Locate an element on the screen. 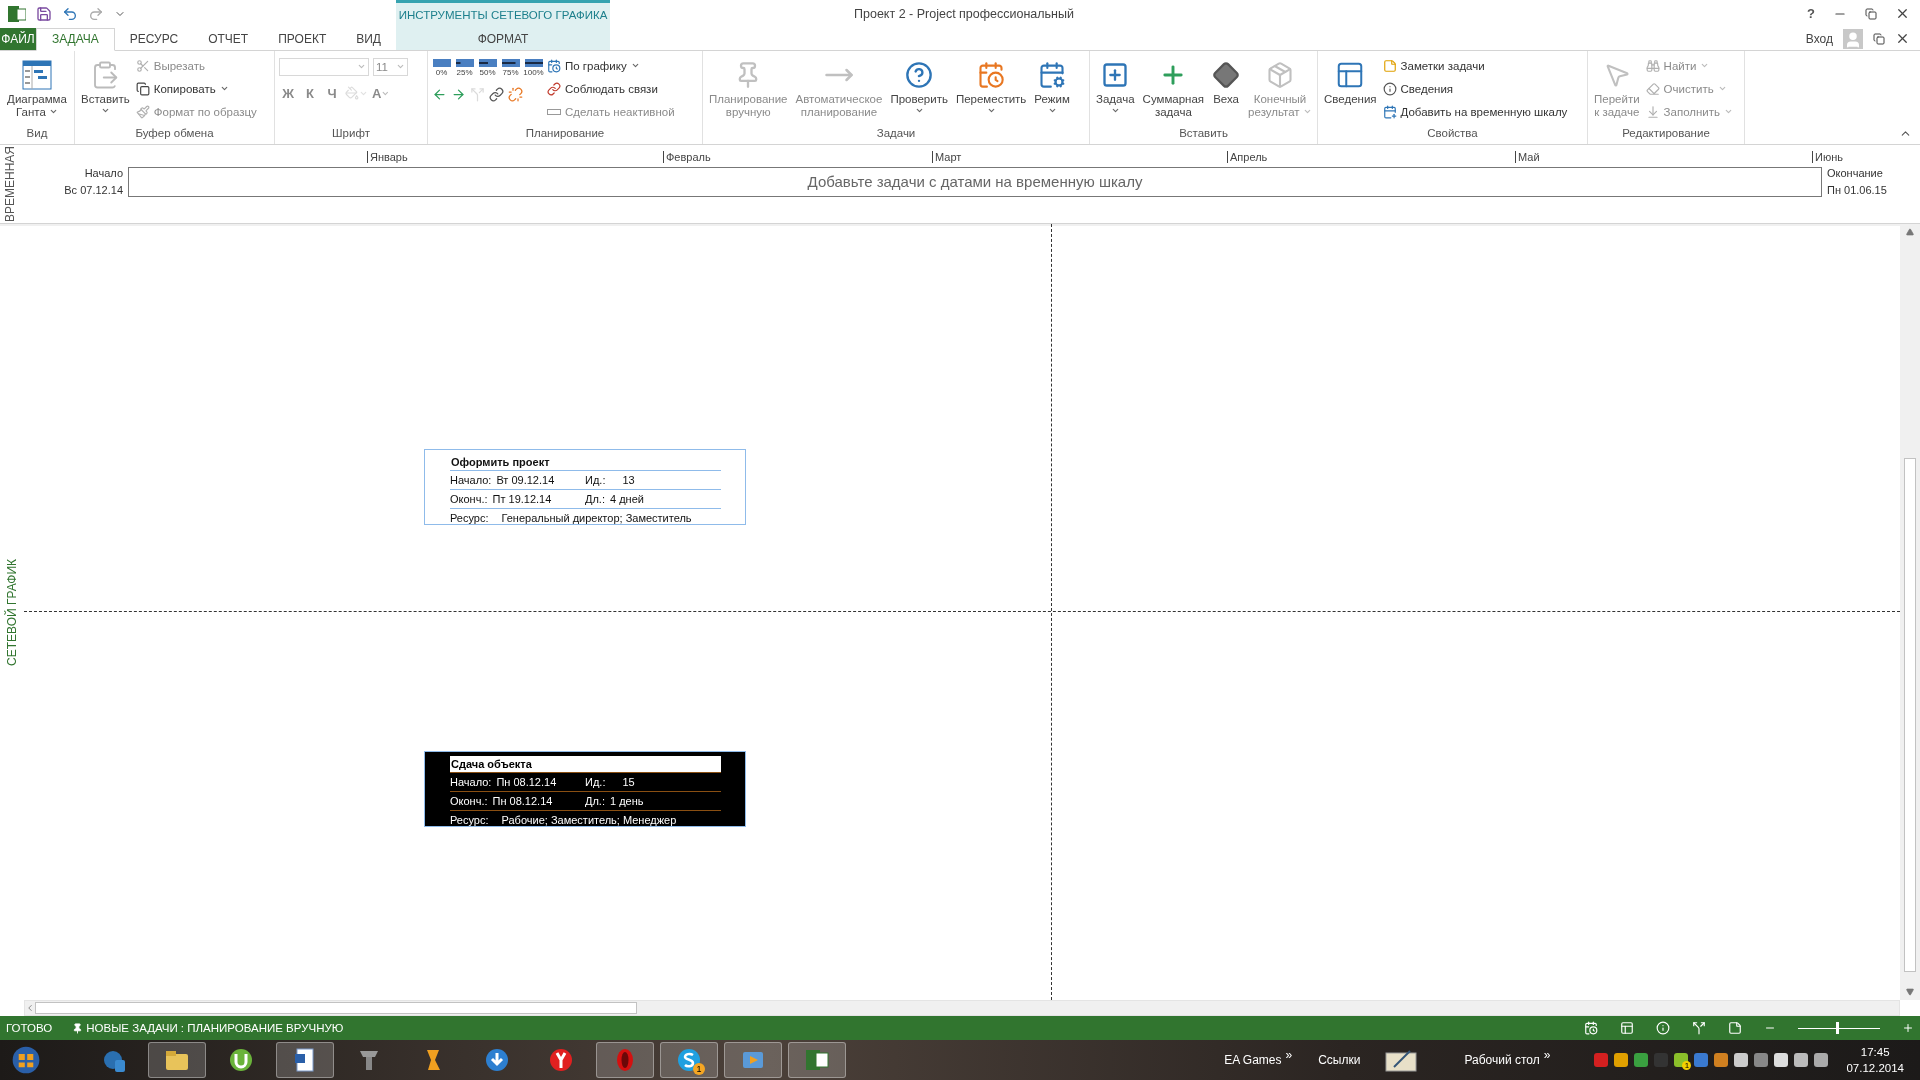 This screenshot has height=1080, width=1920. copy-icon is located at coordinates (142, 88).